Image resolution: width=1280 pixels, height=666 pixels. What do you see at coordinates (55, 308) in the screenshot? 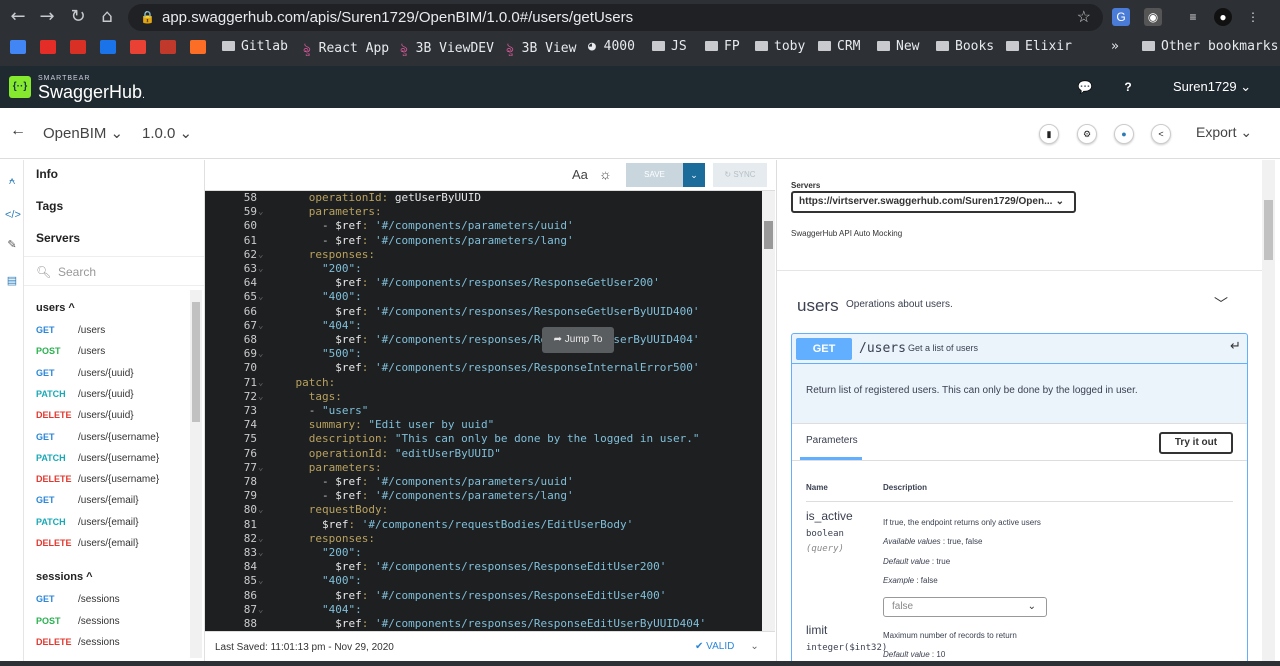
I see `nav-group-0: users ^` at bounding box center [55, 308].